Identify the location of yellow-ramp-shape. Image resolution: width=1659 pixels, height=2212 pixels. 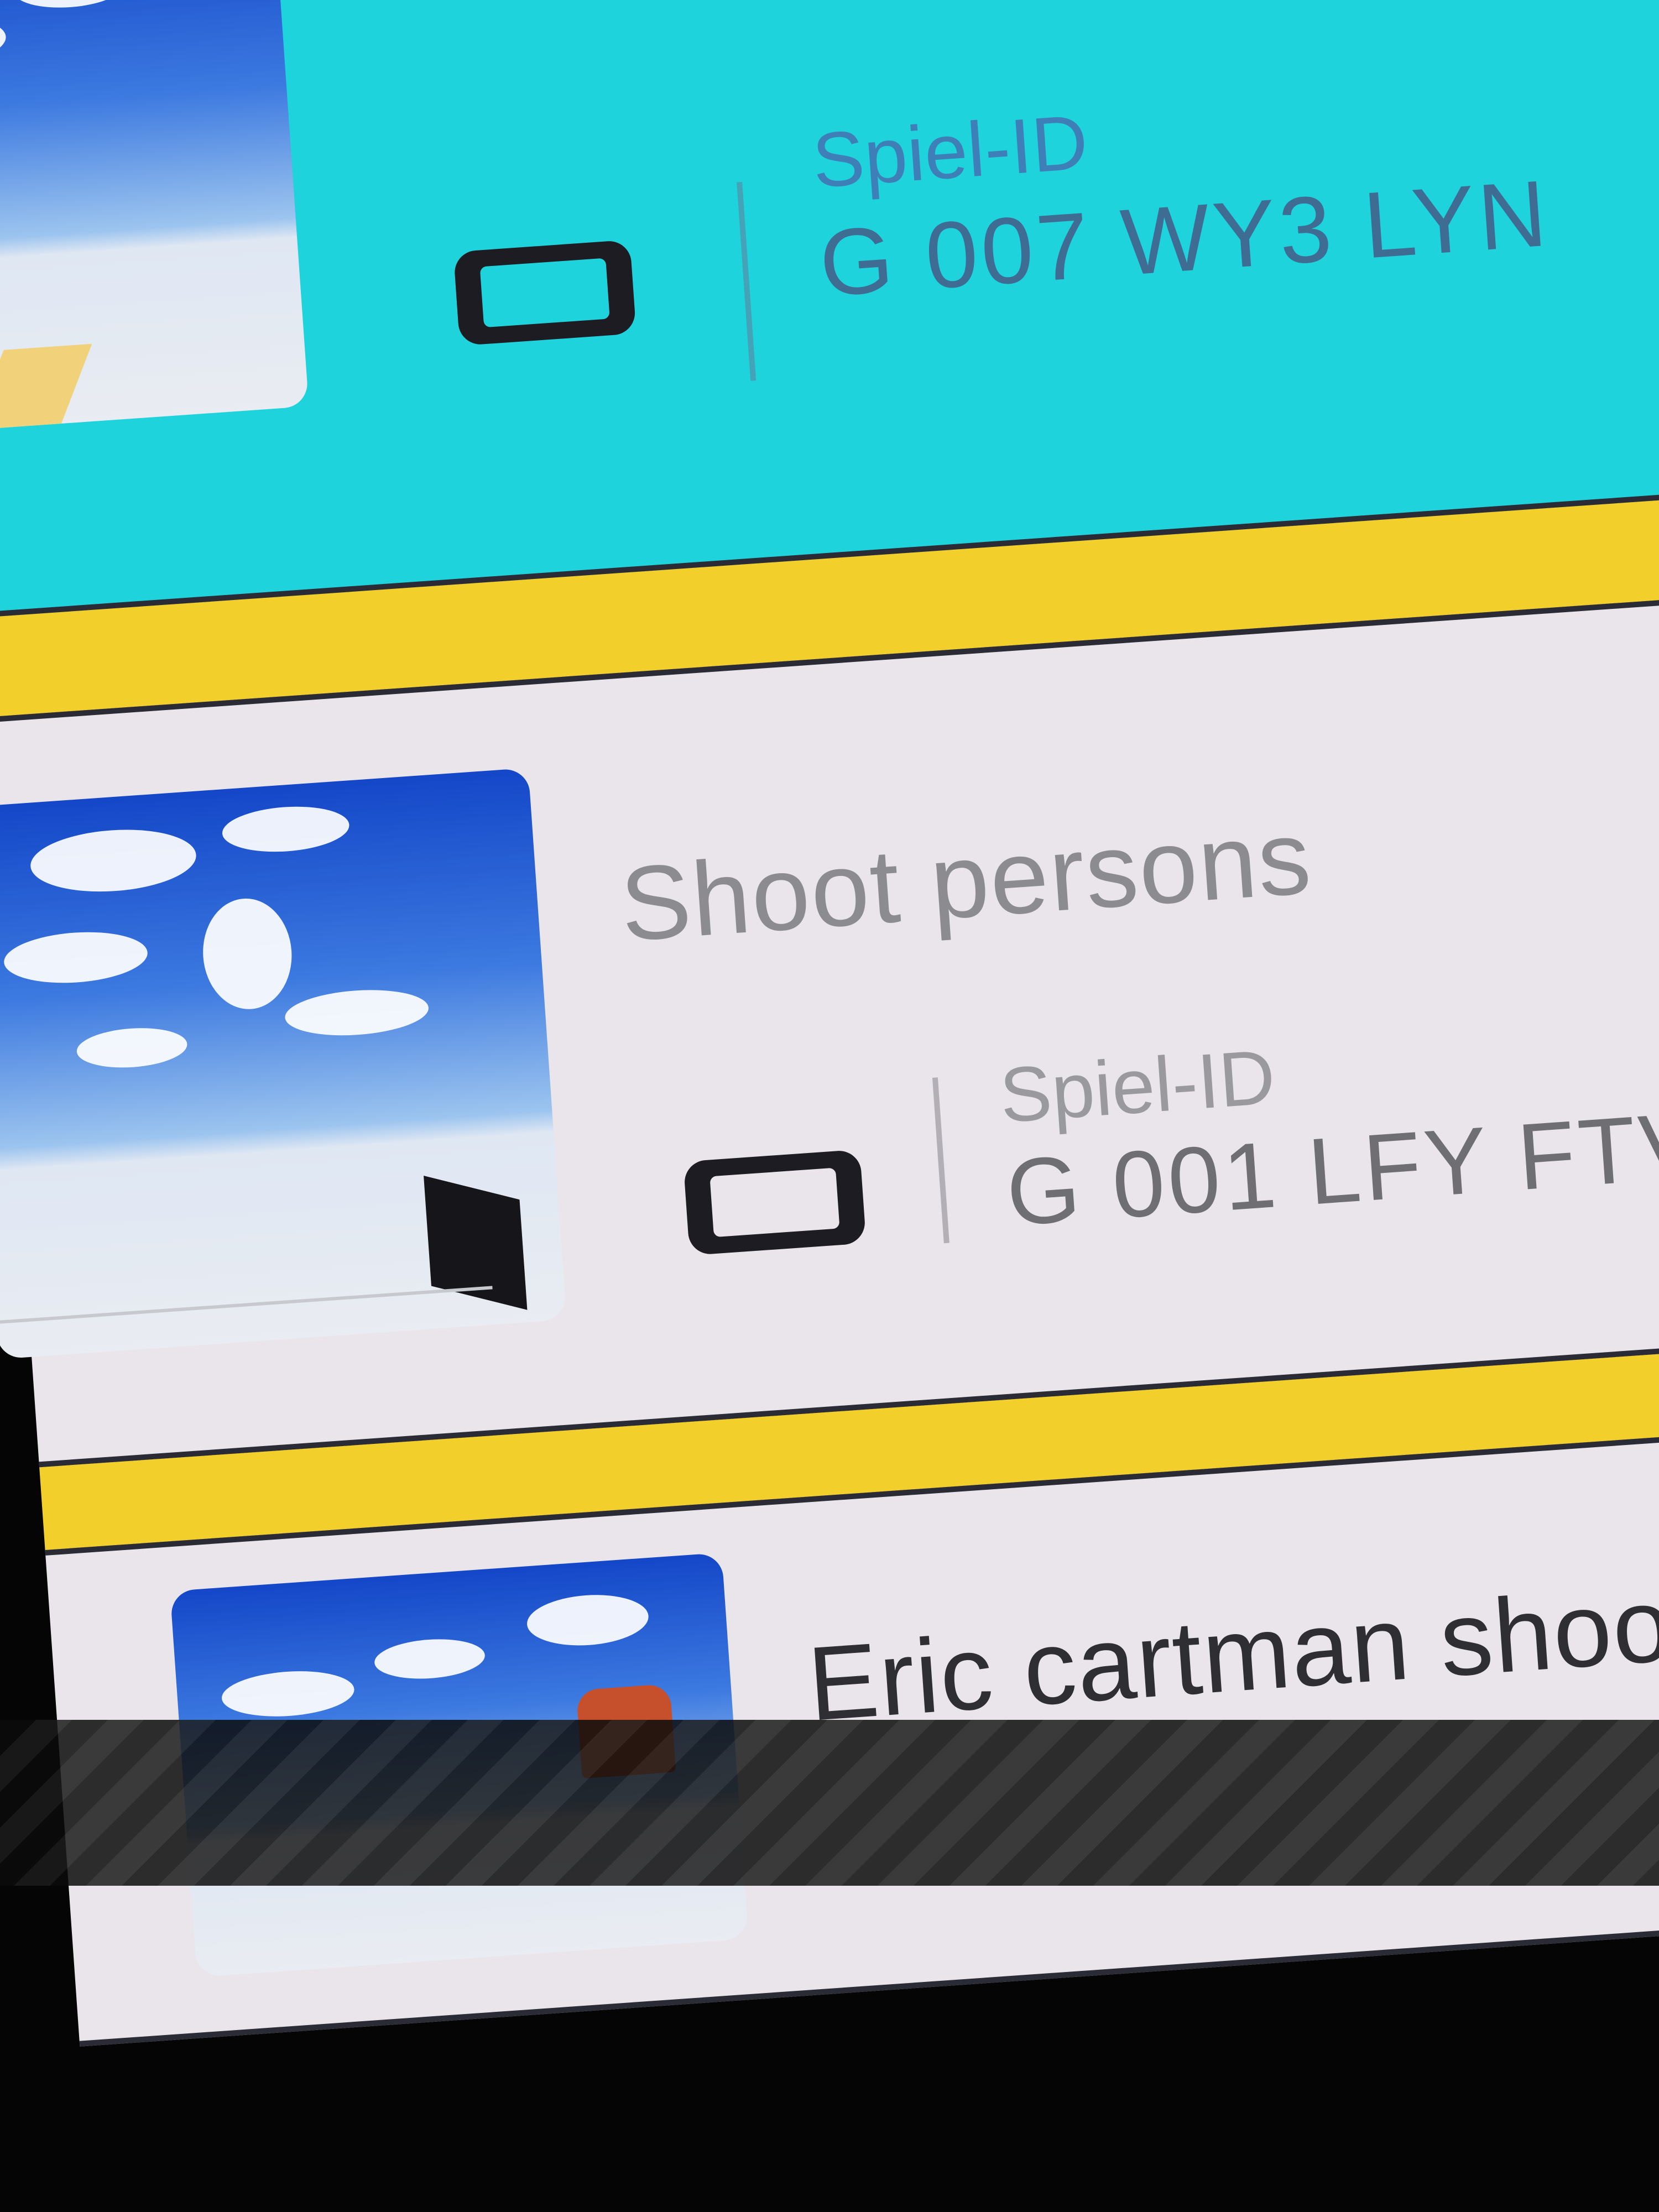
(46, 391).